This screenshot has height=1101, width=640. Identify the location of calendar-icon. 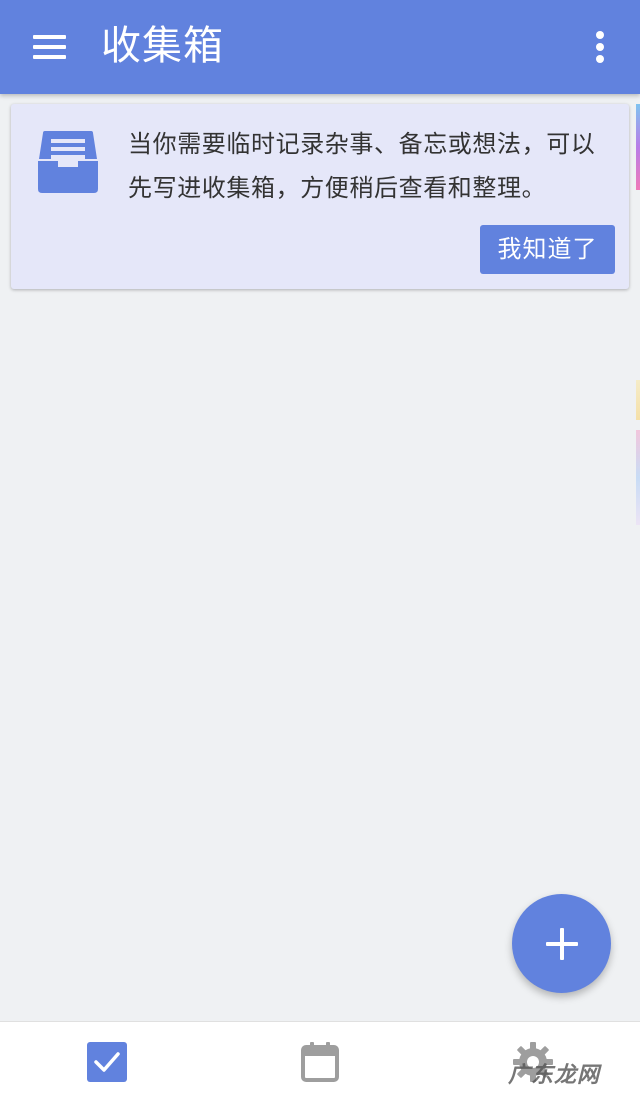
(320, 1062).